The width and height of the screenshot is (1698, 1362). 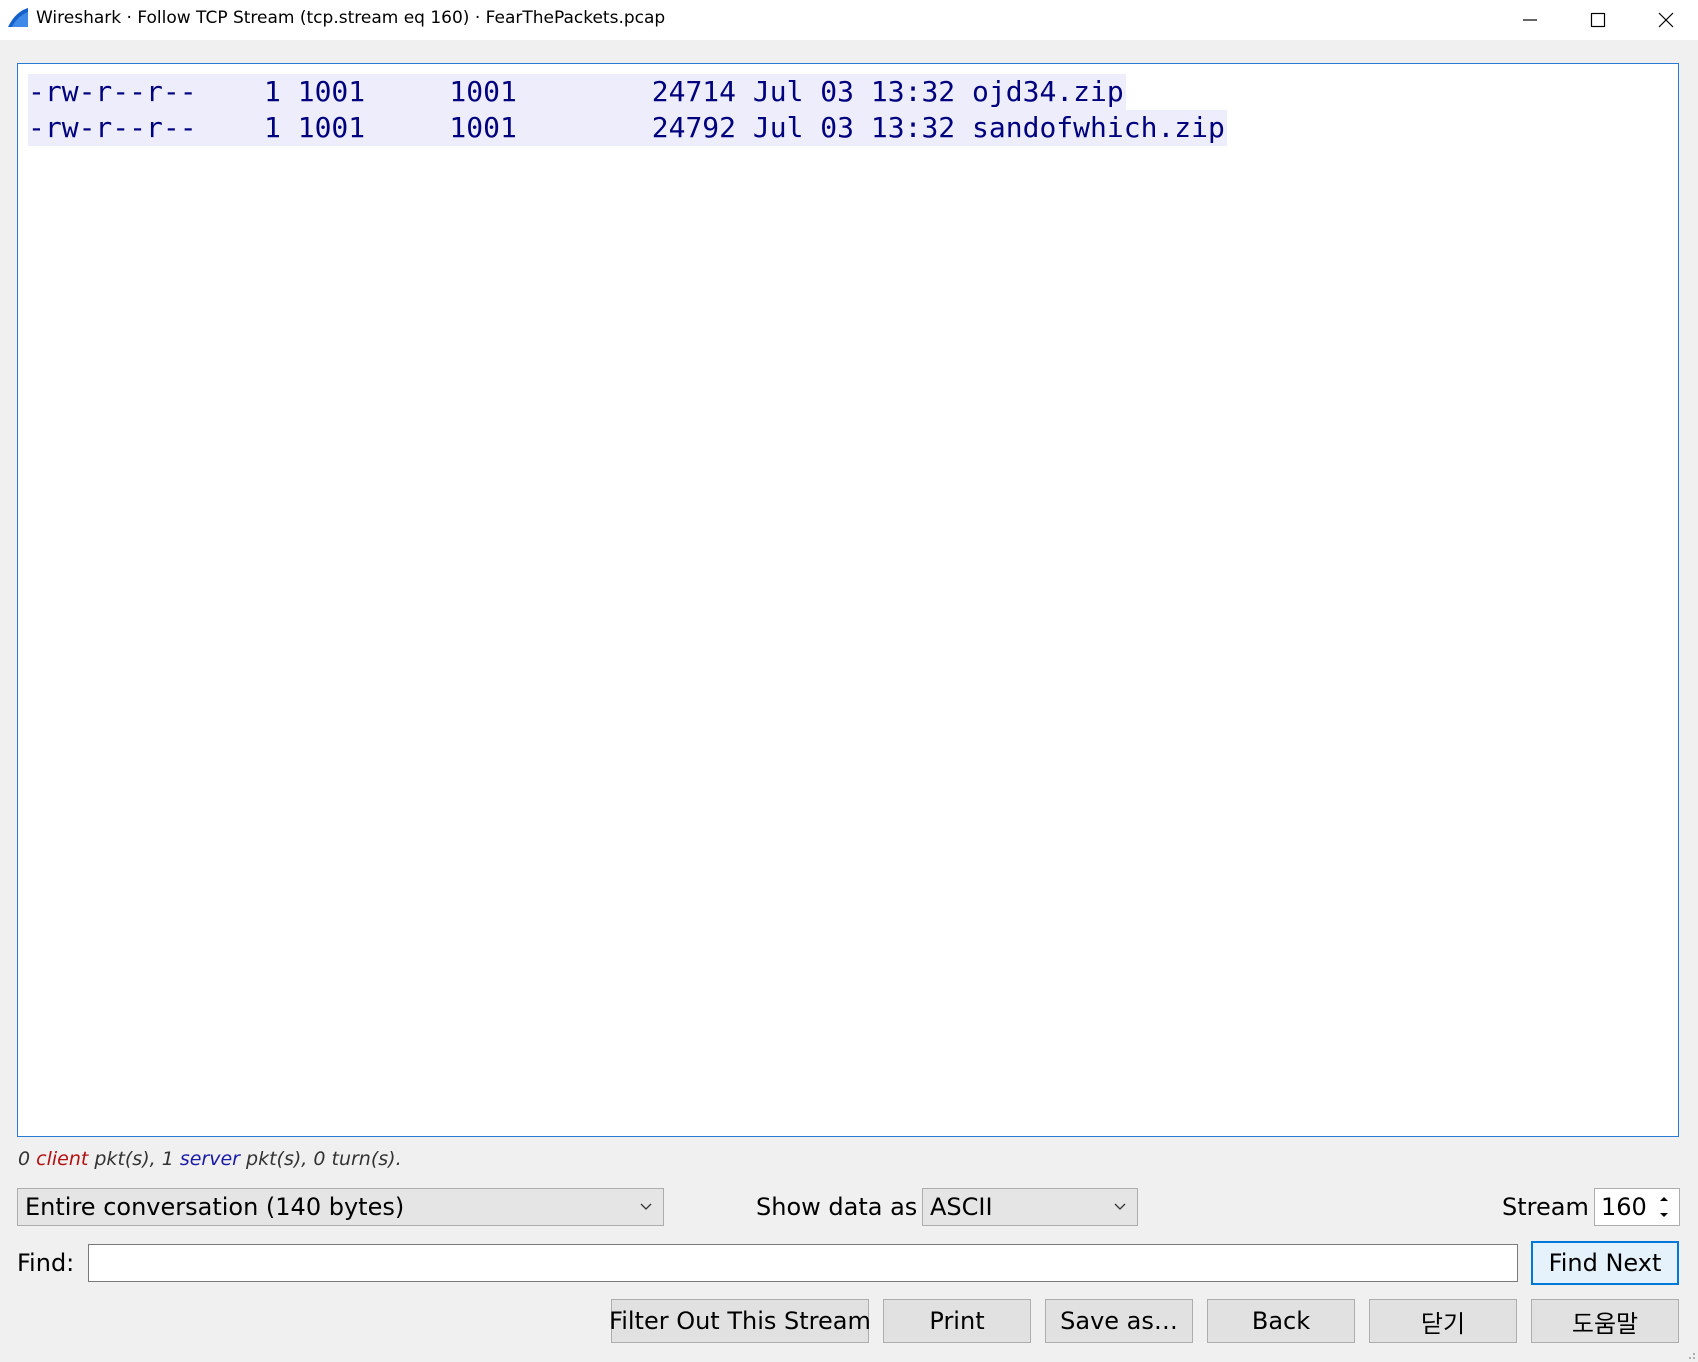 What do you see at coordinates (46, 1263) in the screenshot?
I see `find-label: Find:` at bounding box center [46, 1263].